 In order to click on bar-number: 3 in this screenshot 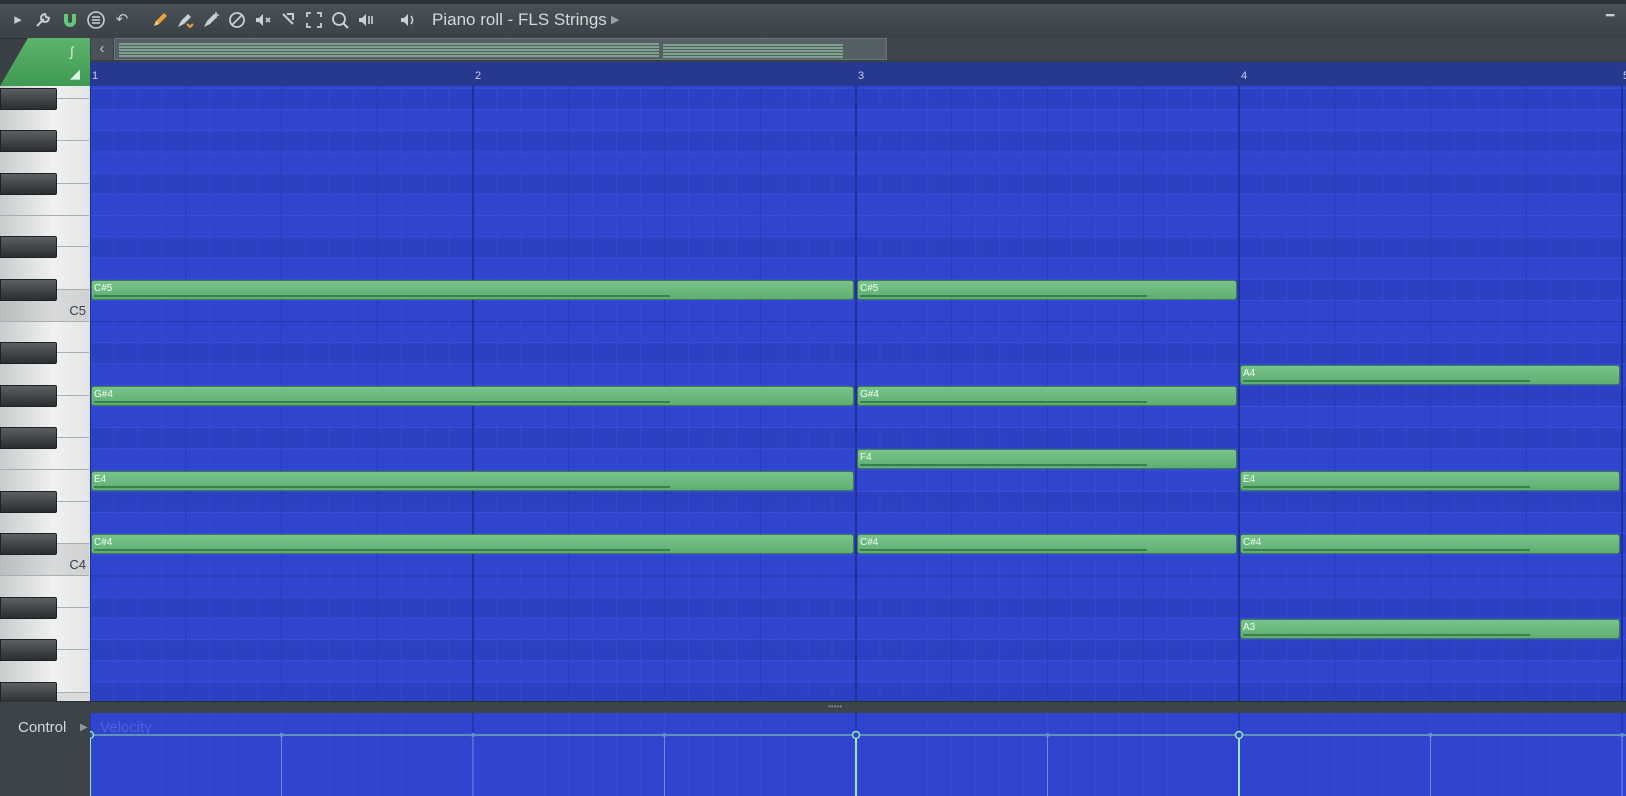, I will do `click(861, 76)`.